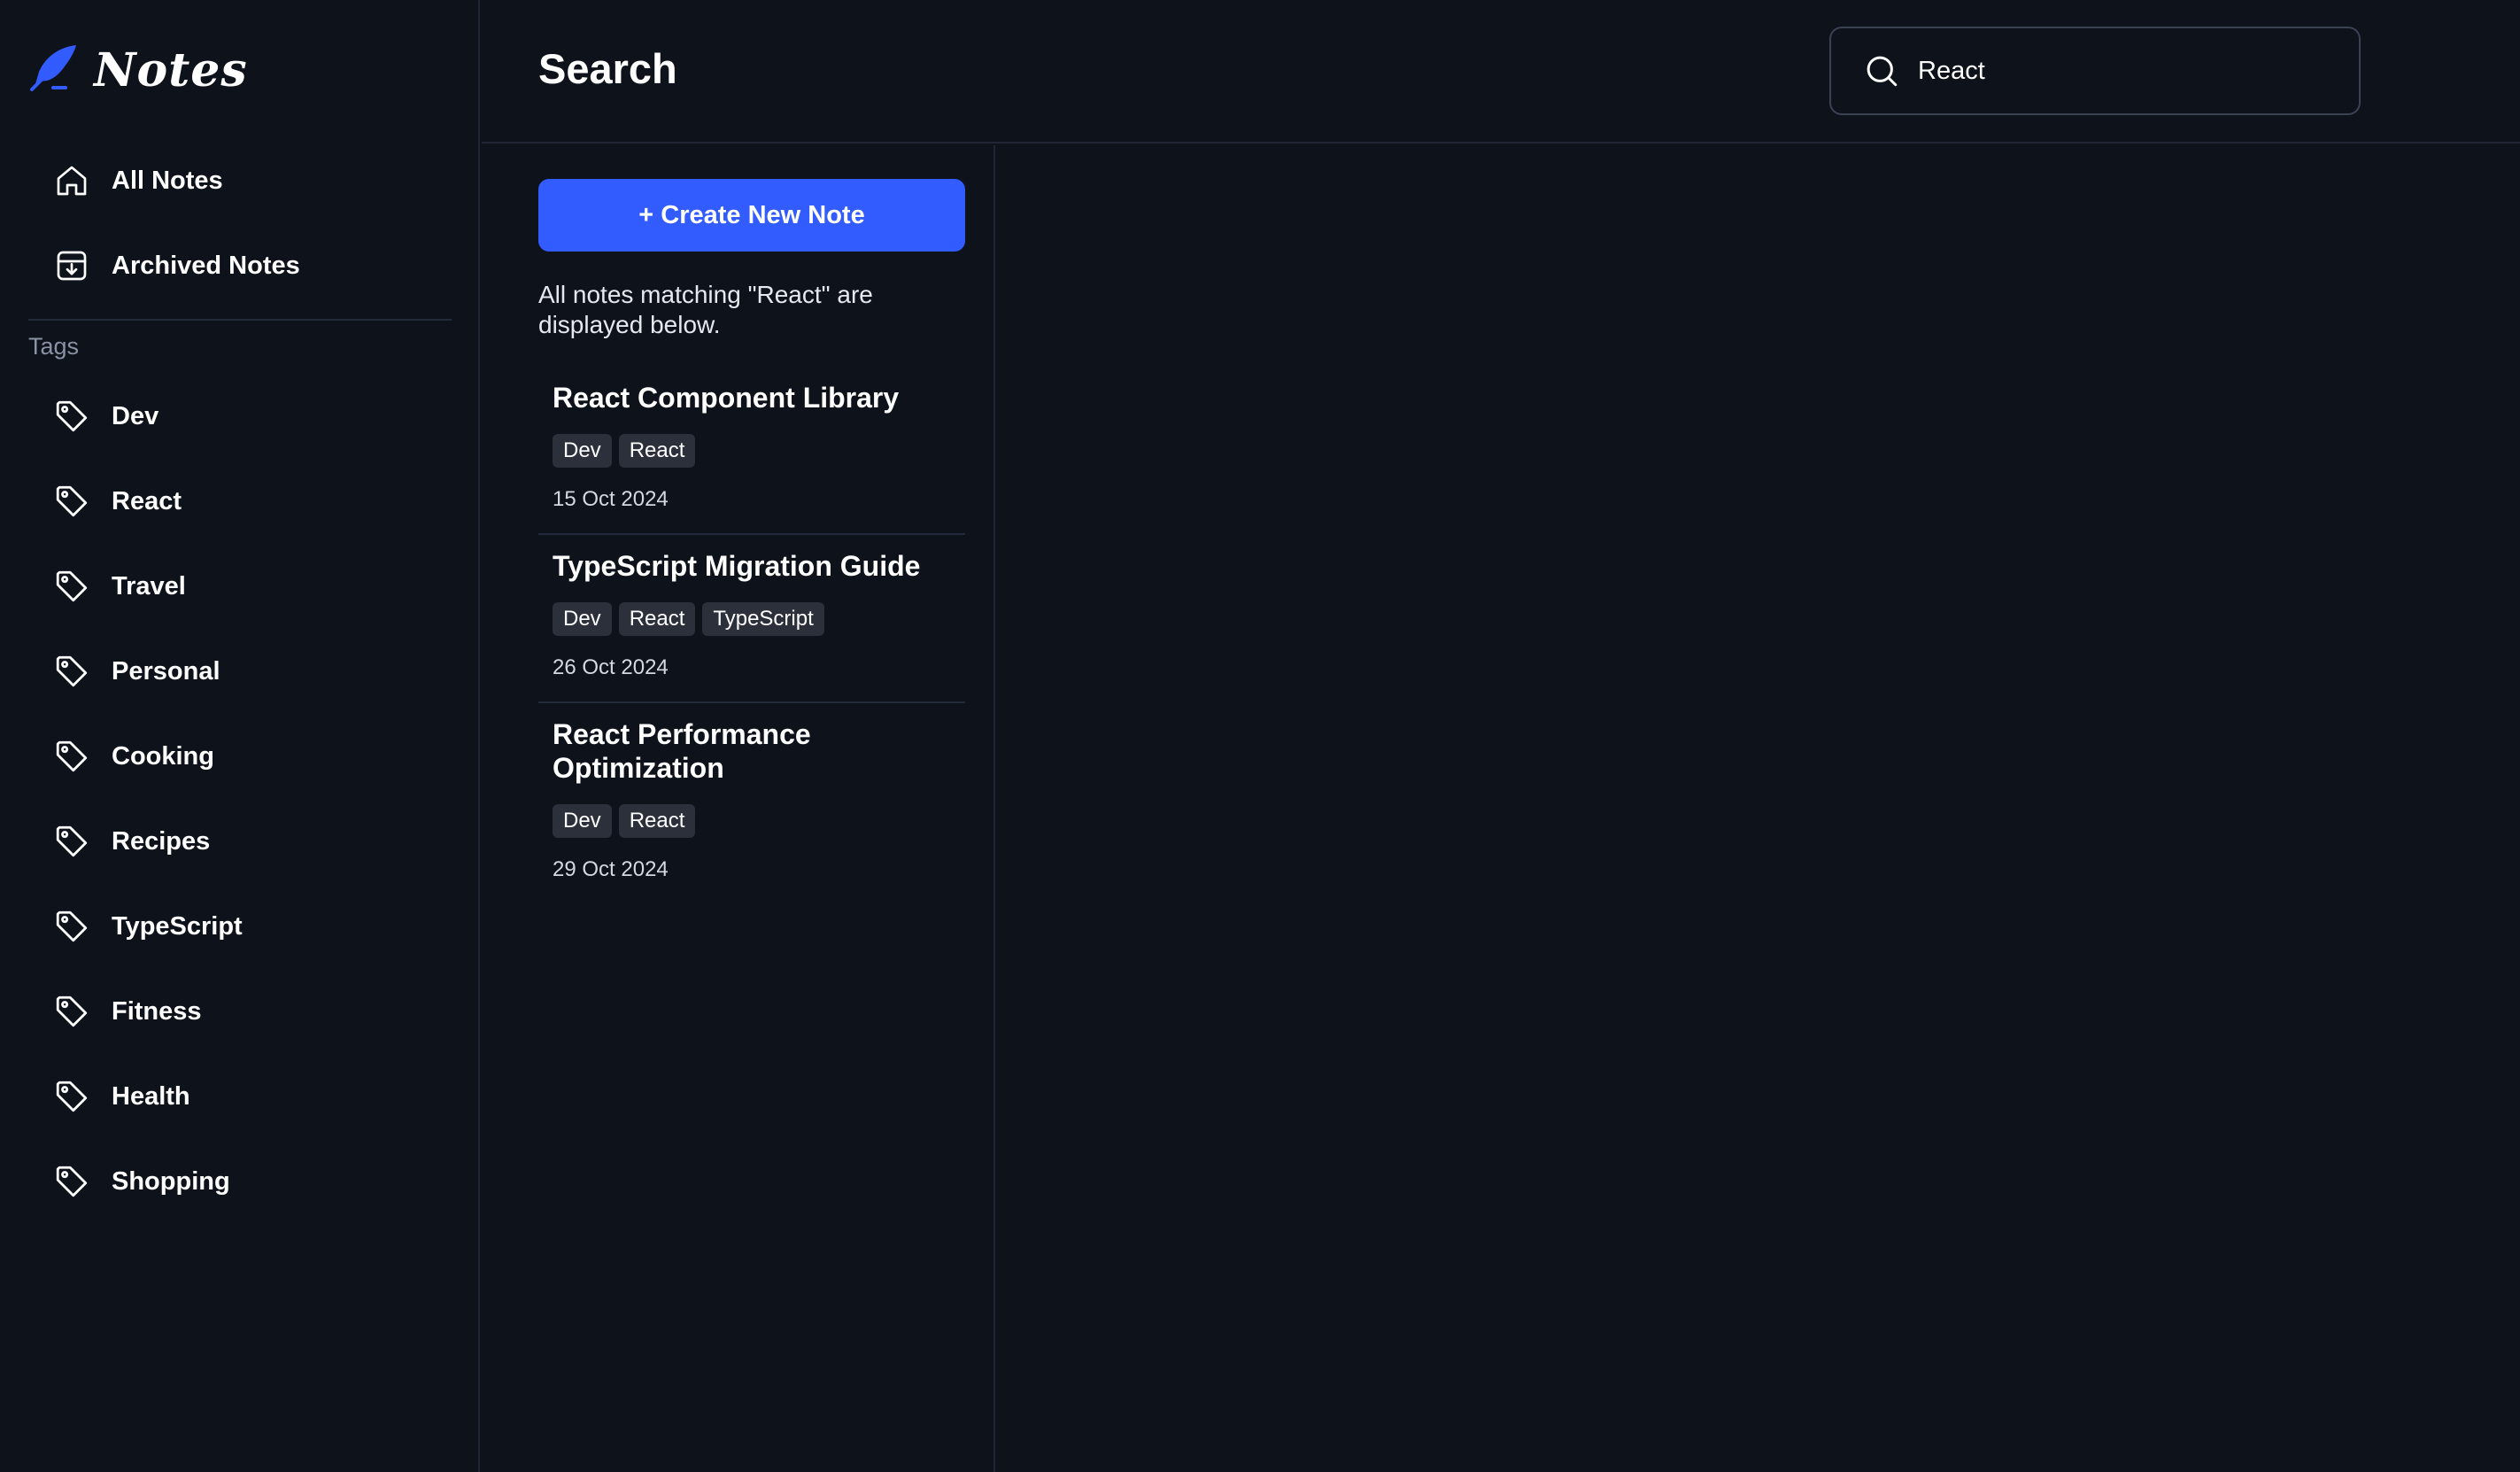 Image resolution: width=2520 pixels, height=1472 pixels. I want to click on main-nav: All Notes Archived Notes, so click(240, 223).